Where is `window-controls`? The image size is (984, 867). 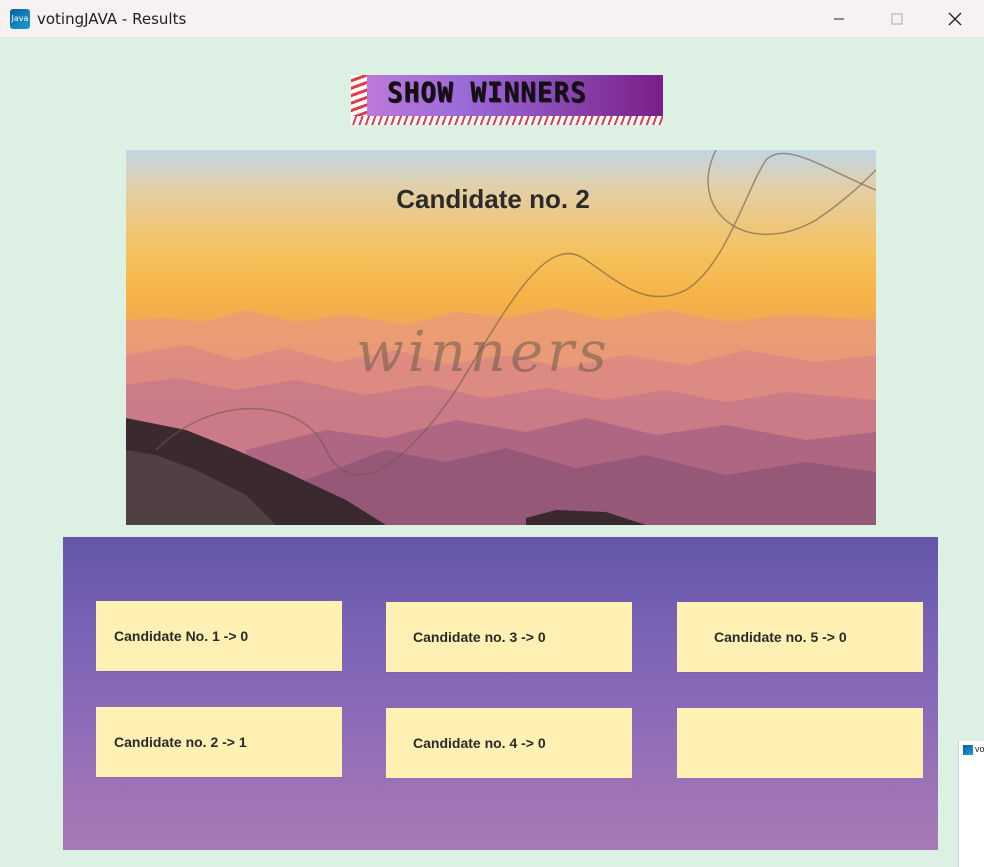 window-controls is located at coordinates (897, 19).